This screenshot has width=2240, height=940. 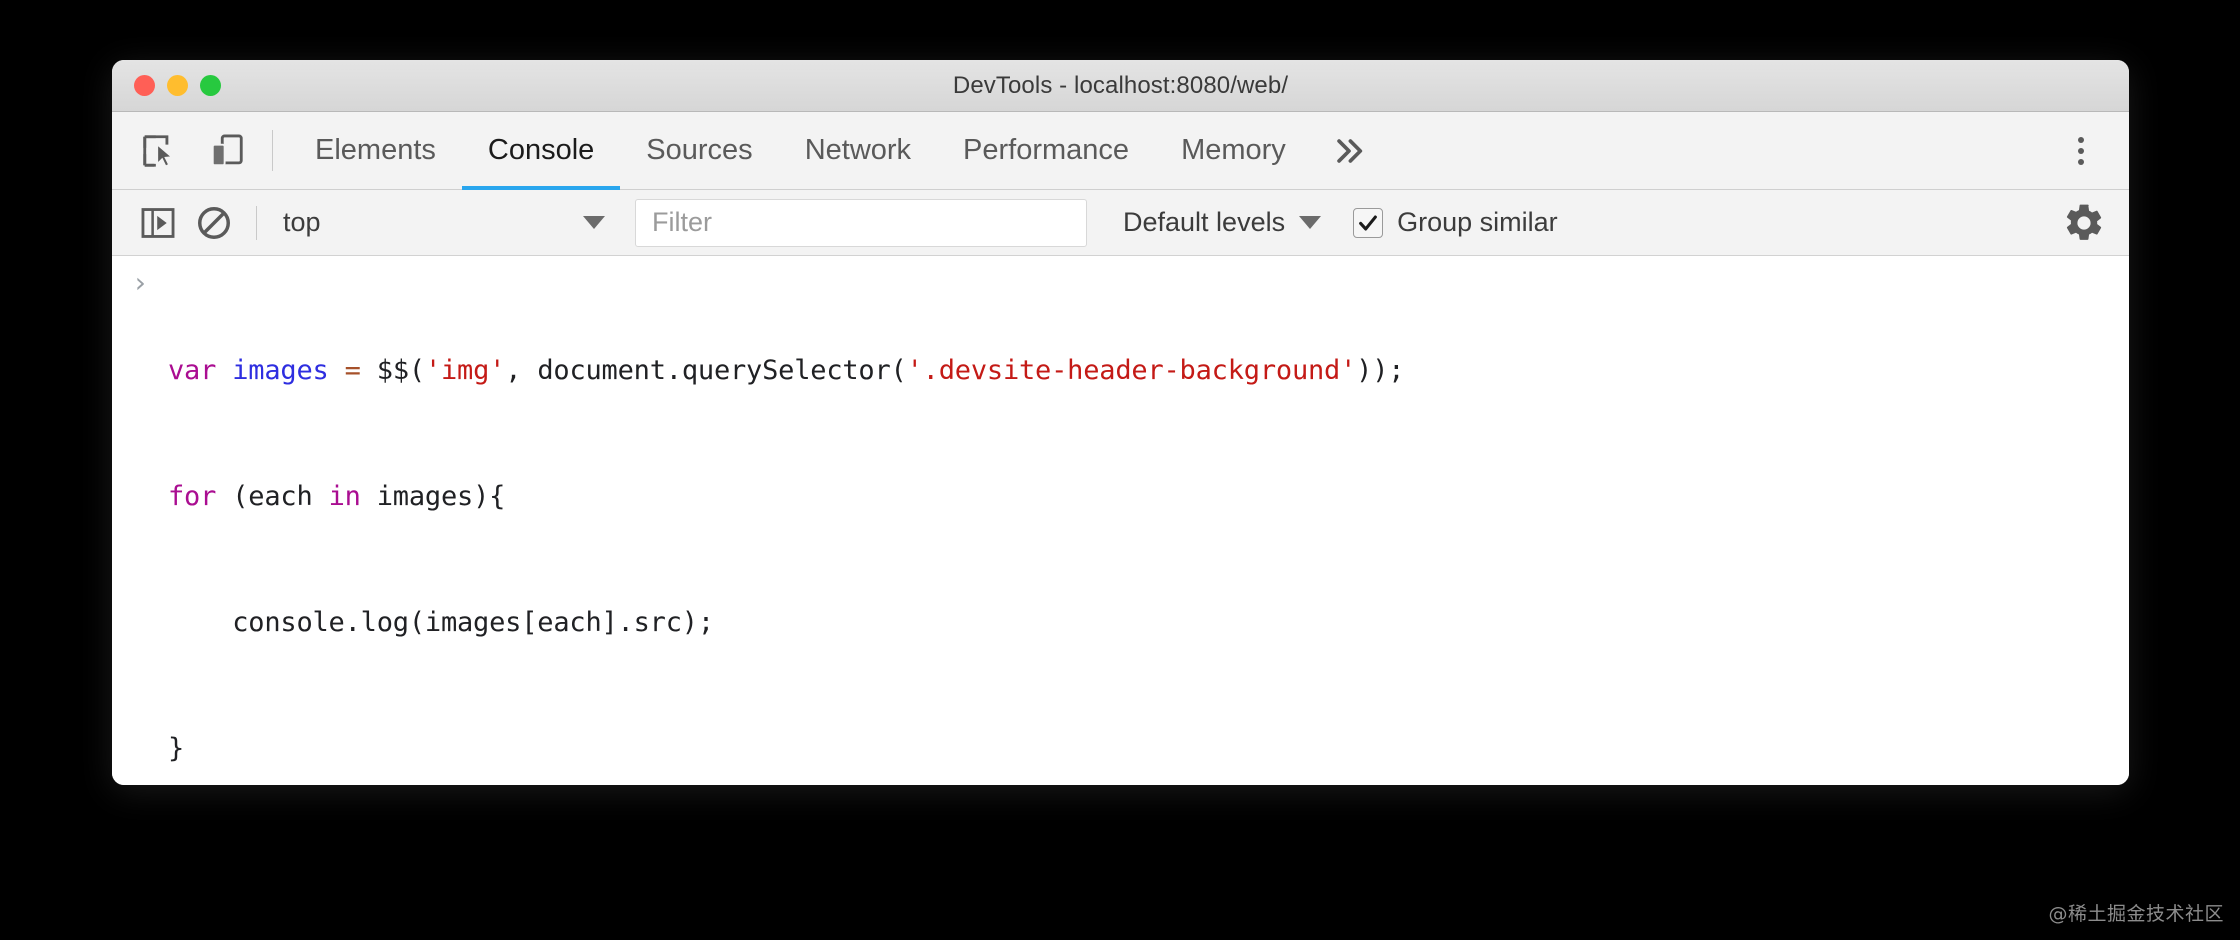 What do you see at coordinates (1477, 222) in the screenshot?
I see `group-similar-label: Group similar` at bounding box center [1477, 222].